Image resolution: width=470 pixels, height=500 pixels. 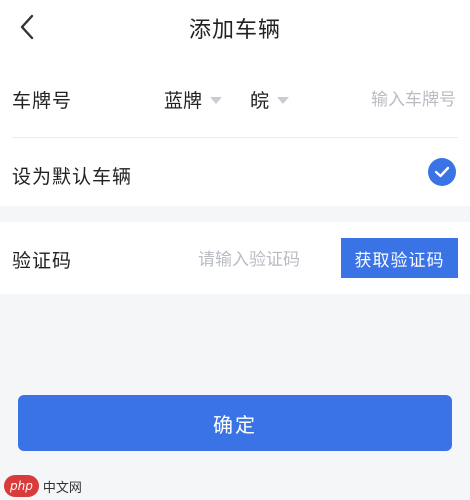 What do you see at coordinates (42, 101) in the screenshot?
I see `plate-number-label: 车牌号` at bounding box center [42, 101].